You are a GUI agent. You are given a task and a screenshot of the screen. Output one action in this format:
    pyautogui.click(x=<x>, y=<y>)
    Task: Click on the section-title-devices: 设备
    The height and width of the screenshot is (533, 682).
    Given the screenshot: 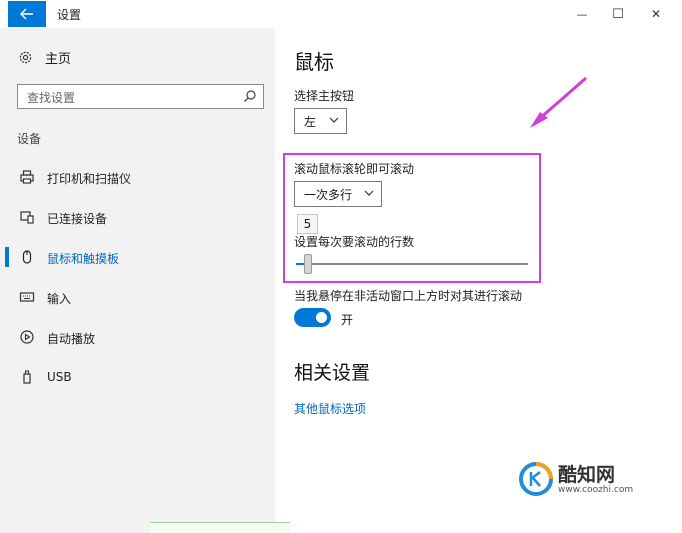 What is the action you would take?
    pyautogui.click(x=29, y=139)
    